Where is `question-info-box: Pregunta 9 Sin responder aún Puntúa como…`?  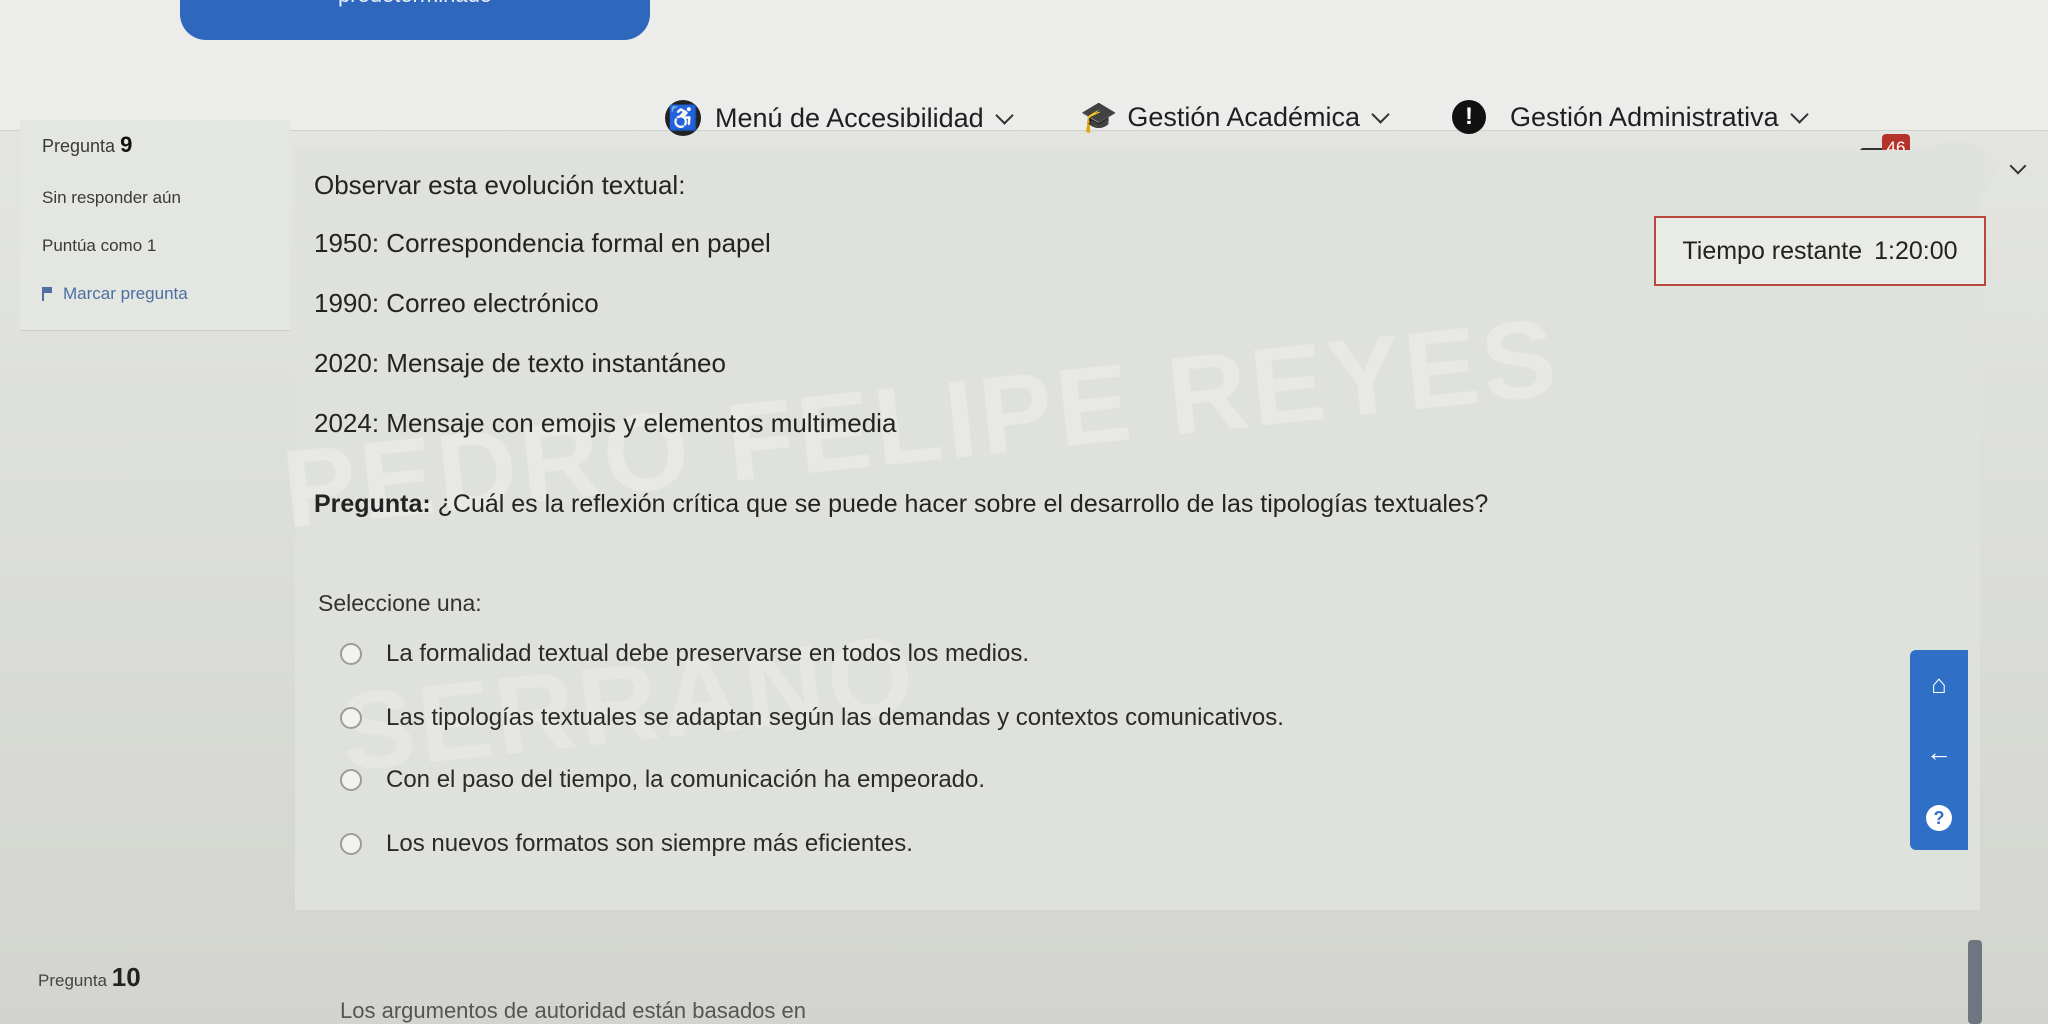 question-info-box: Pregunta 9 Sin responder aún Puntúa como… is located at coordinates (155, 225).